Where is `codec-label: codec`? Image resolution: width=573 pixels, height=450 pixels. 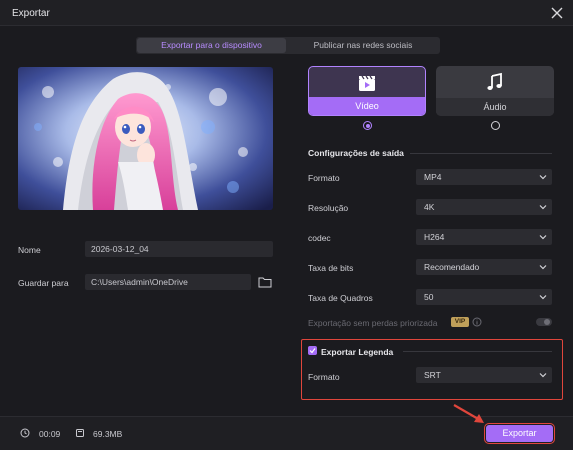
codec-label: codec is located at coordinates (319, 238).